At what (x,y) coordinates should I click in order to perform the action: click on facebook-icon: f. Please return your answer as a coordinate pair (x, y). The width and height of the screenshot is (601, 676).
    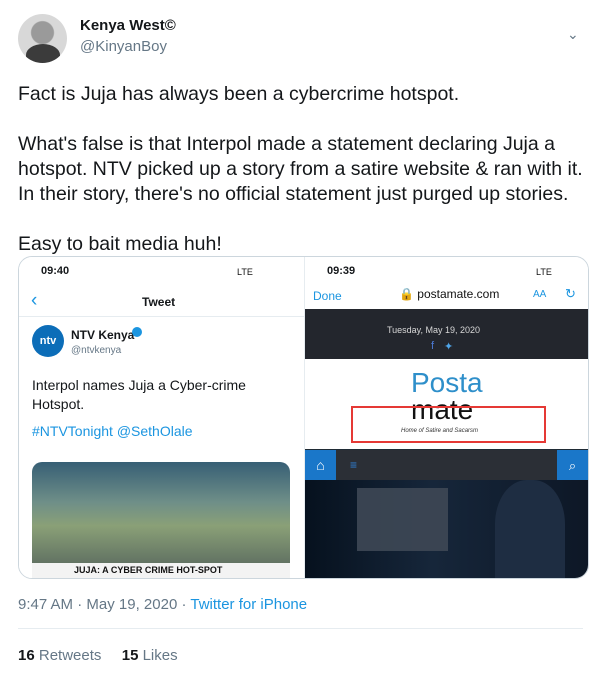
    Looking at the image, I should click on (432, 346).